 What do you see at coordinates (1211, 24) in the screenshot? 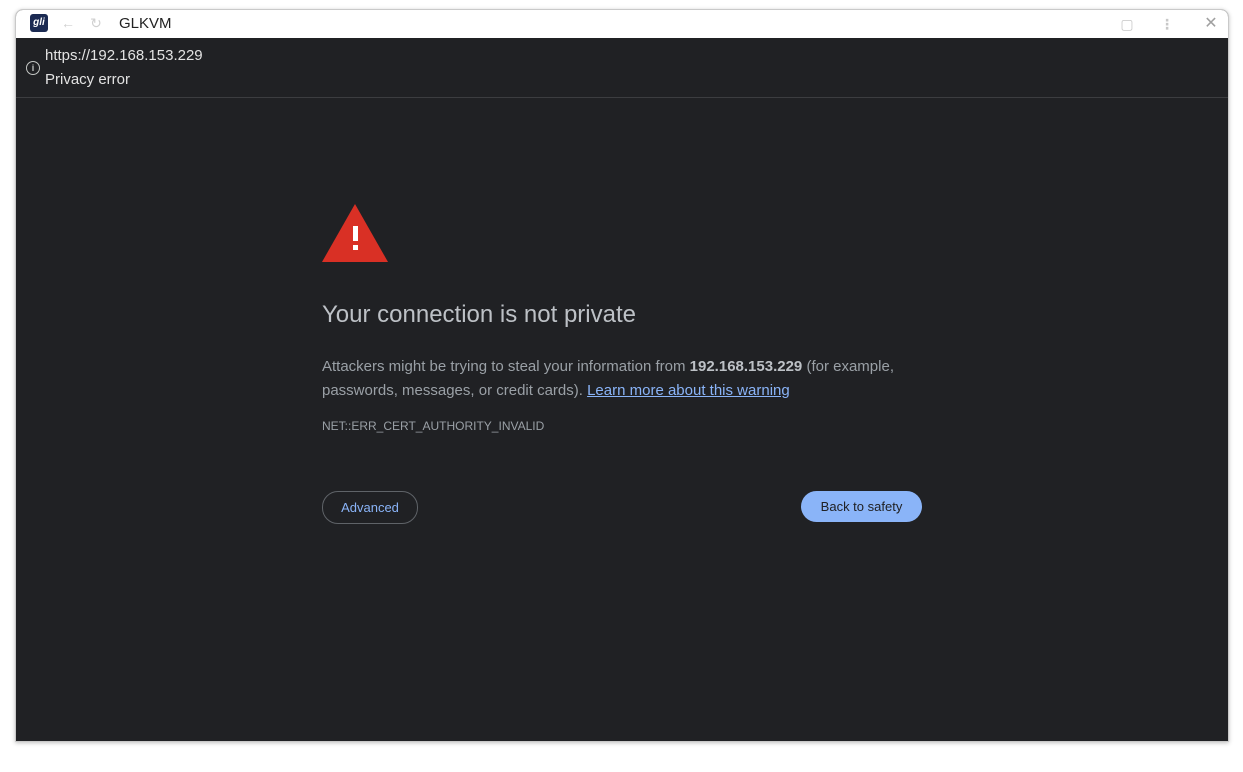
I see `close-icon: ✕` at bounding box center [1211, 24].